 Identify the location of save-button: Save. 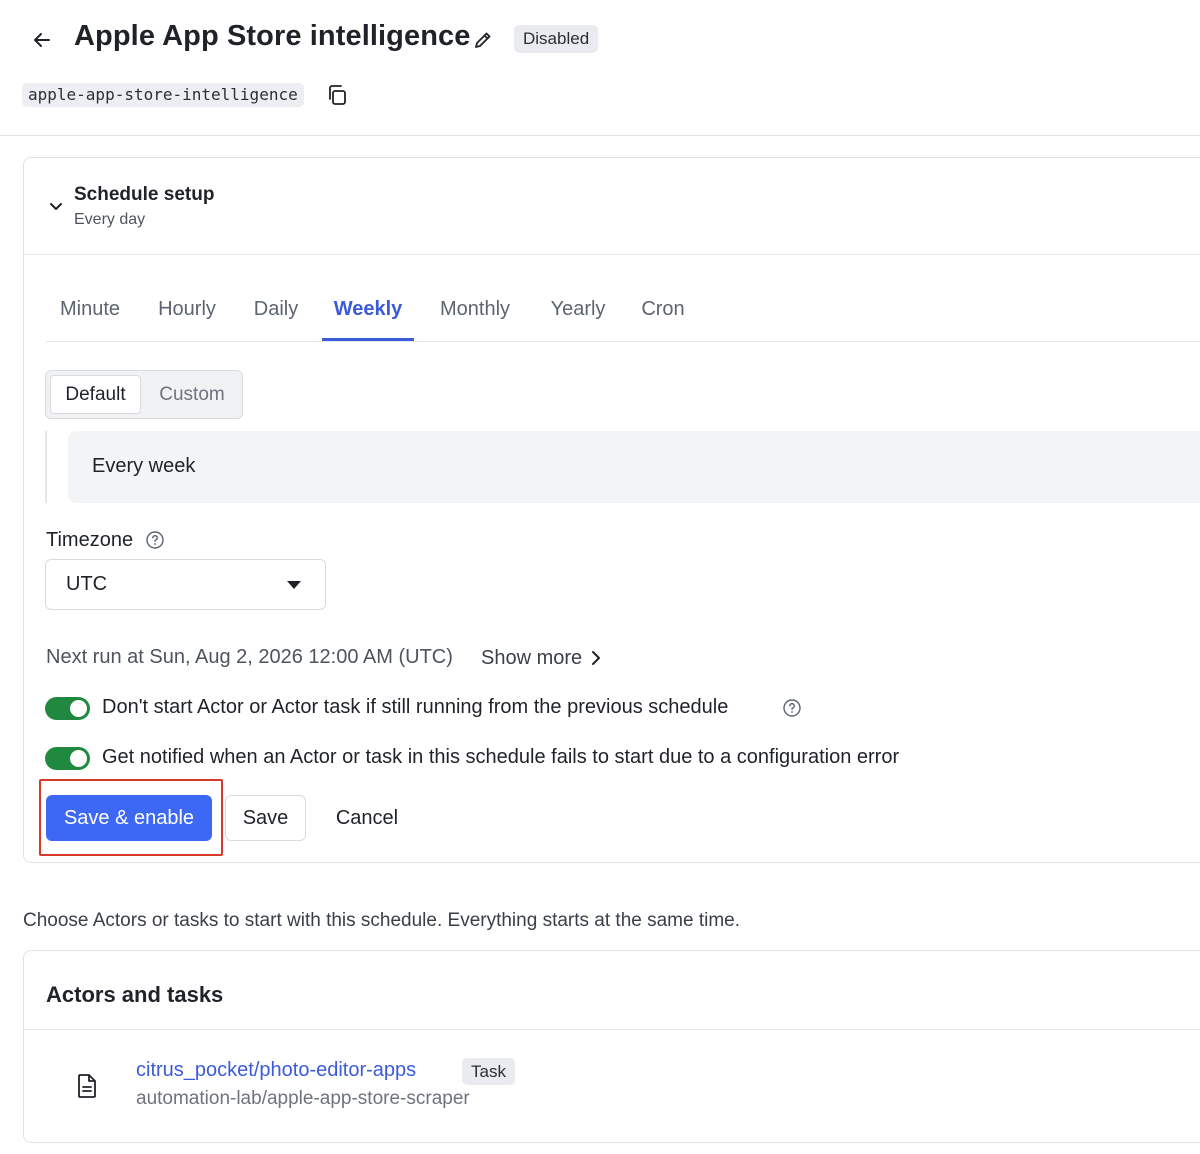
(265, 818).